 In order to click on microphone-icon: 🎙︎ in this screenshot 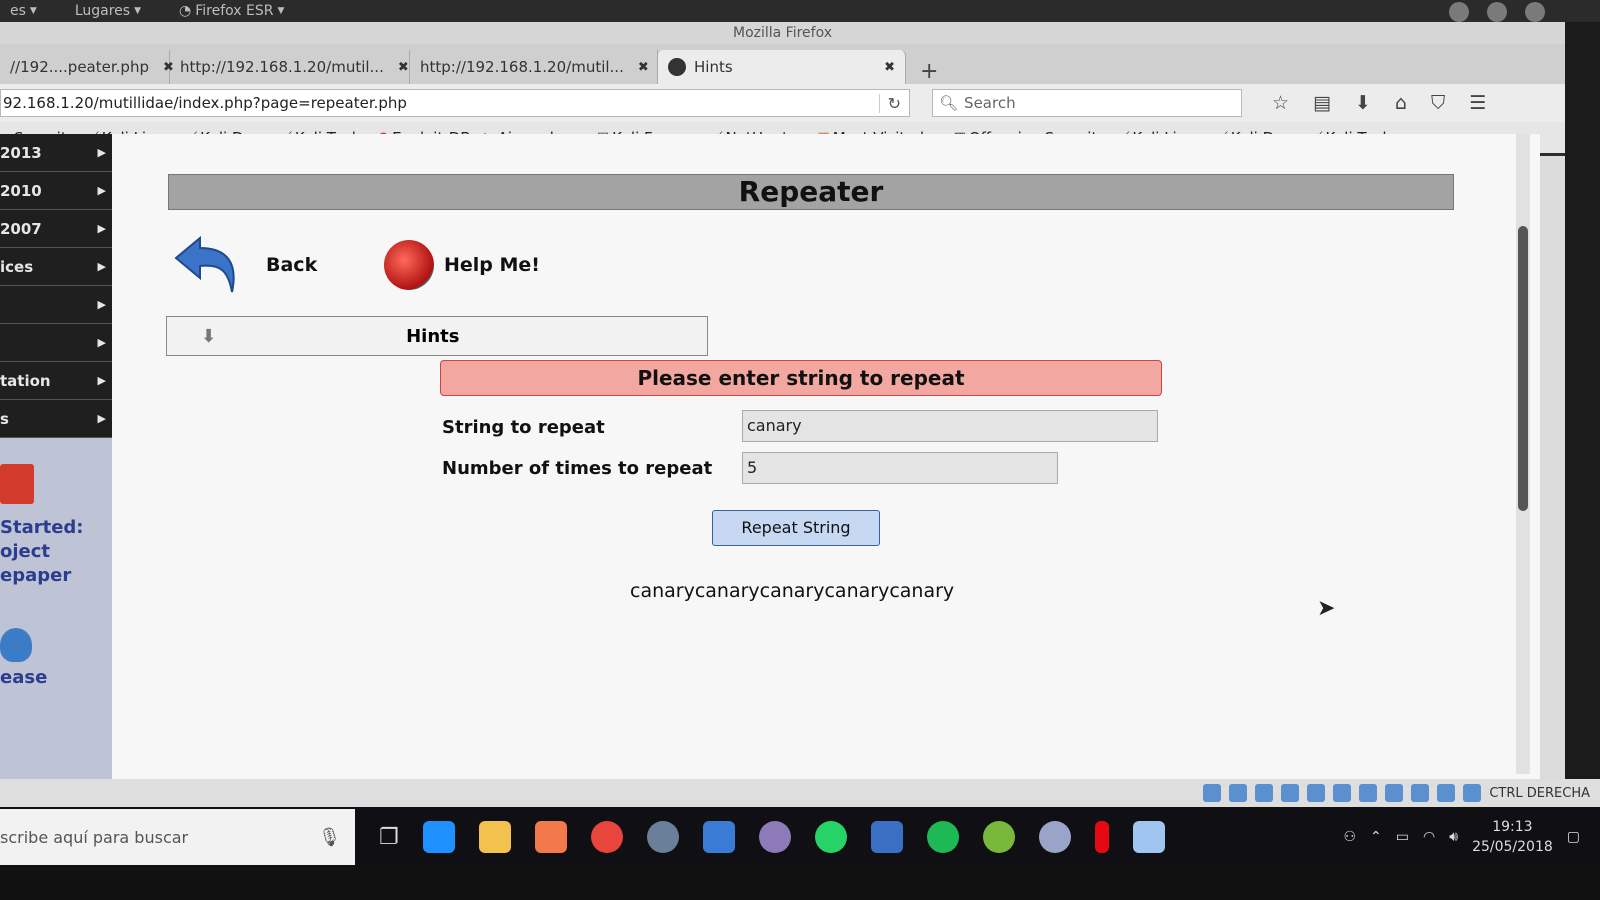, I will do `click(329, 837)`.